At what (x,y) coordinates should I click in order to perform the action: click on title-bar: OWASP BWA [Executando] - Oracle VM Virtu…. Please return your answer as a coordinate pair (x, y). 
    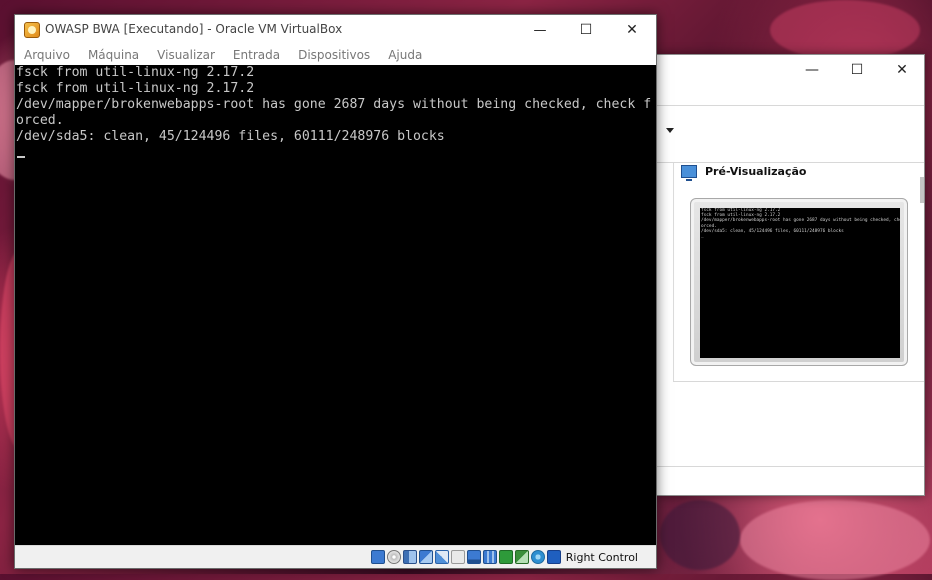
    Looking at the image, I should click on (335, 30).